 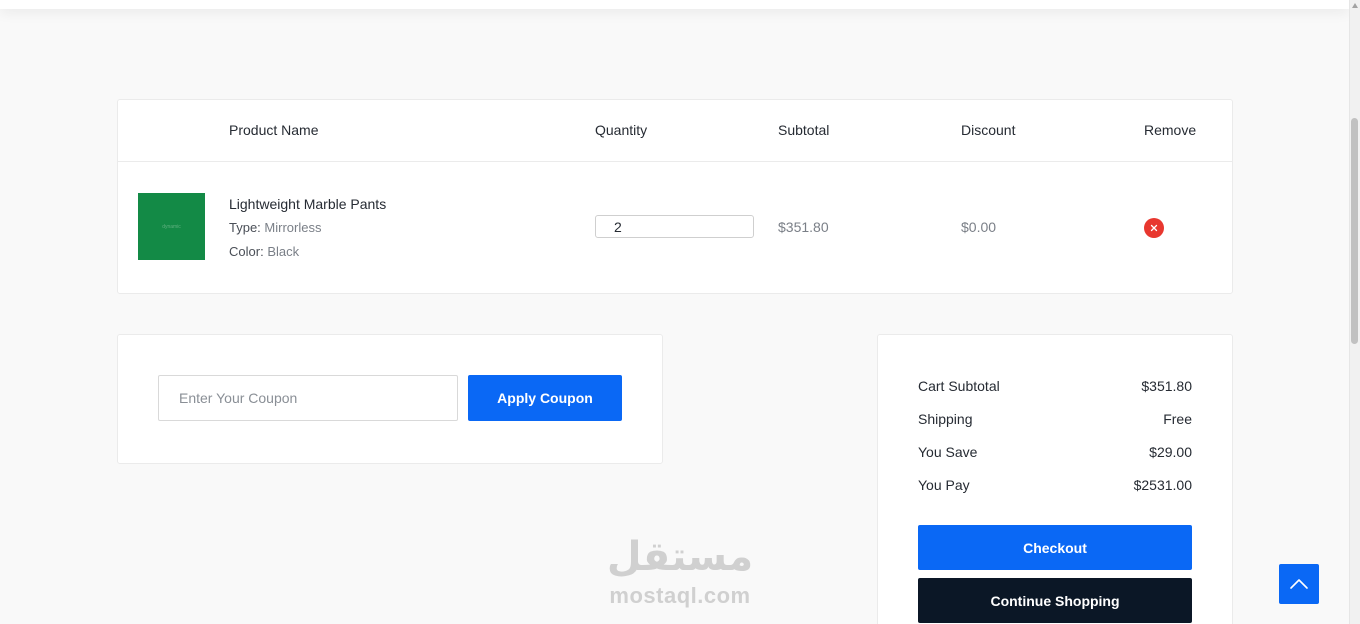 I want to click on summary-value: $2531.00, so click(x=1162, y=485).